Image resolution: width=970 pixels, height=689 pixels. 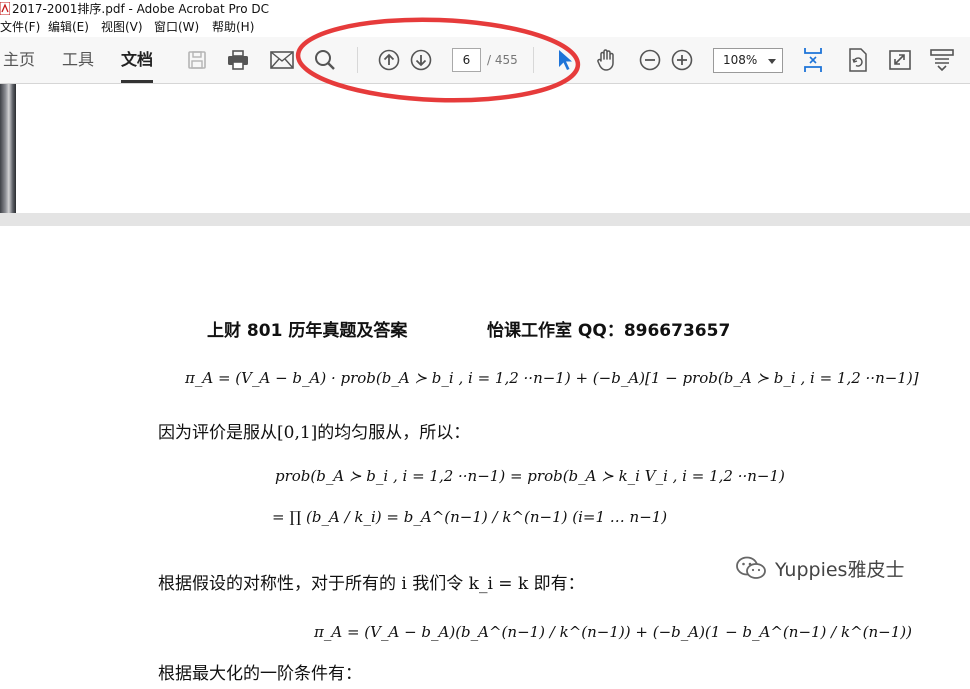 What do you see at coordinates (233, 27) in the screenshot?
I see `menu-help: 帮助(H)` at bounding box center [233, 27].